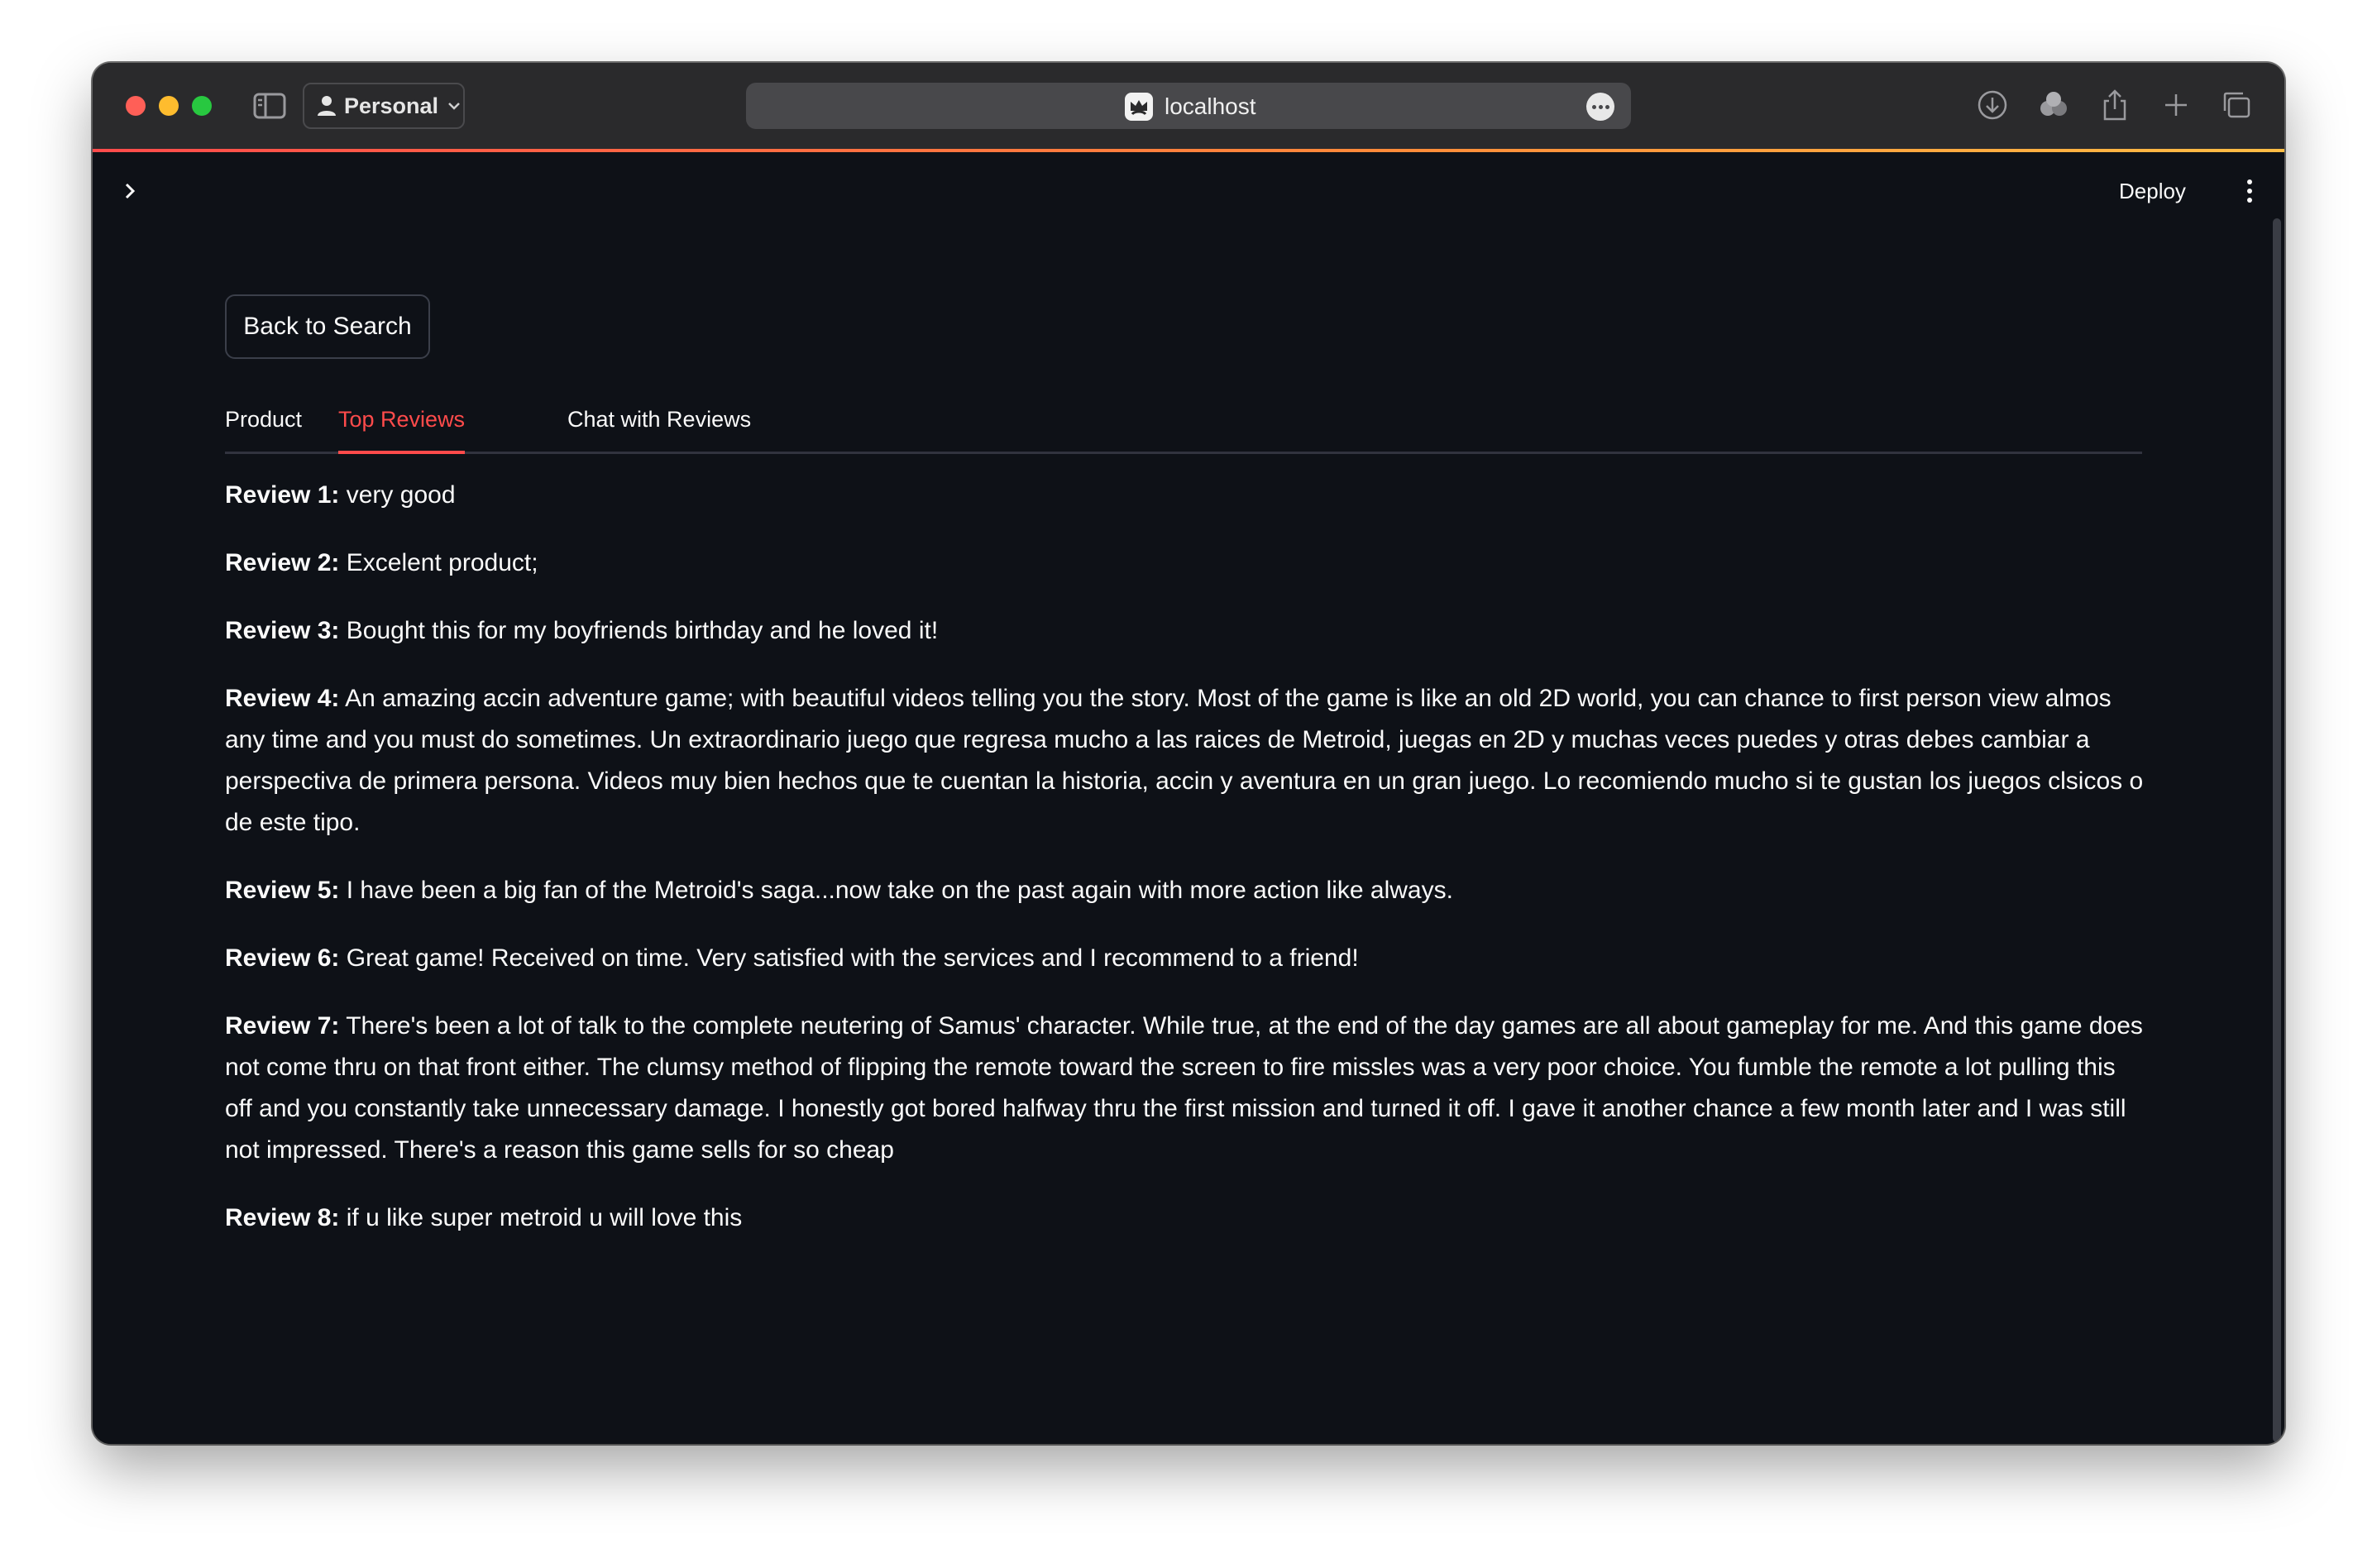 Image resolution: width=2377 pixels, height=1568 pixels. What do you see at coordinates (1184, 495) in the screenshot?
I see `list-item: Review 1: very good` at bounding box center [1184, 495].